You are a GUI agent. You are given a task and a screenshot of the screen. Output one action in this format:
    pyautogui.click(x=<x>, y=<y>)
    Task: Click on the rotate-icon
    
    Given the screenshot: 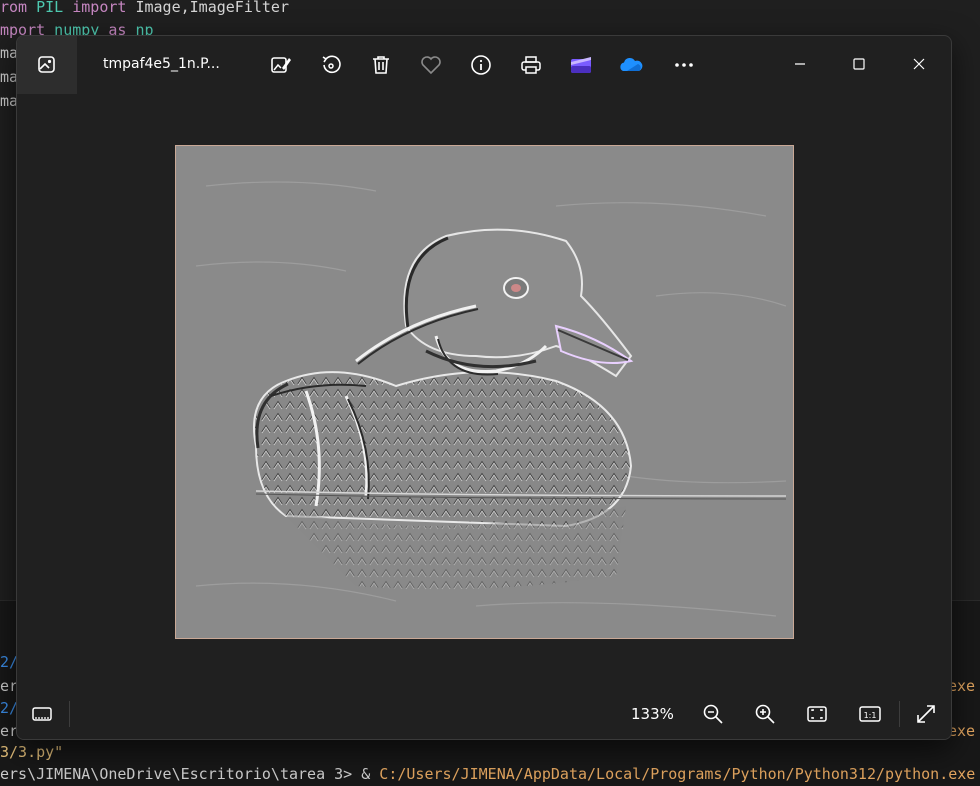 What is the action you would take?
    pyautogui.click(x=331, y=65)
    